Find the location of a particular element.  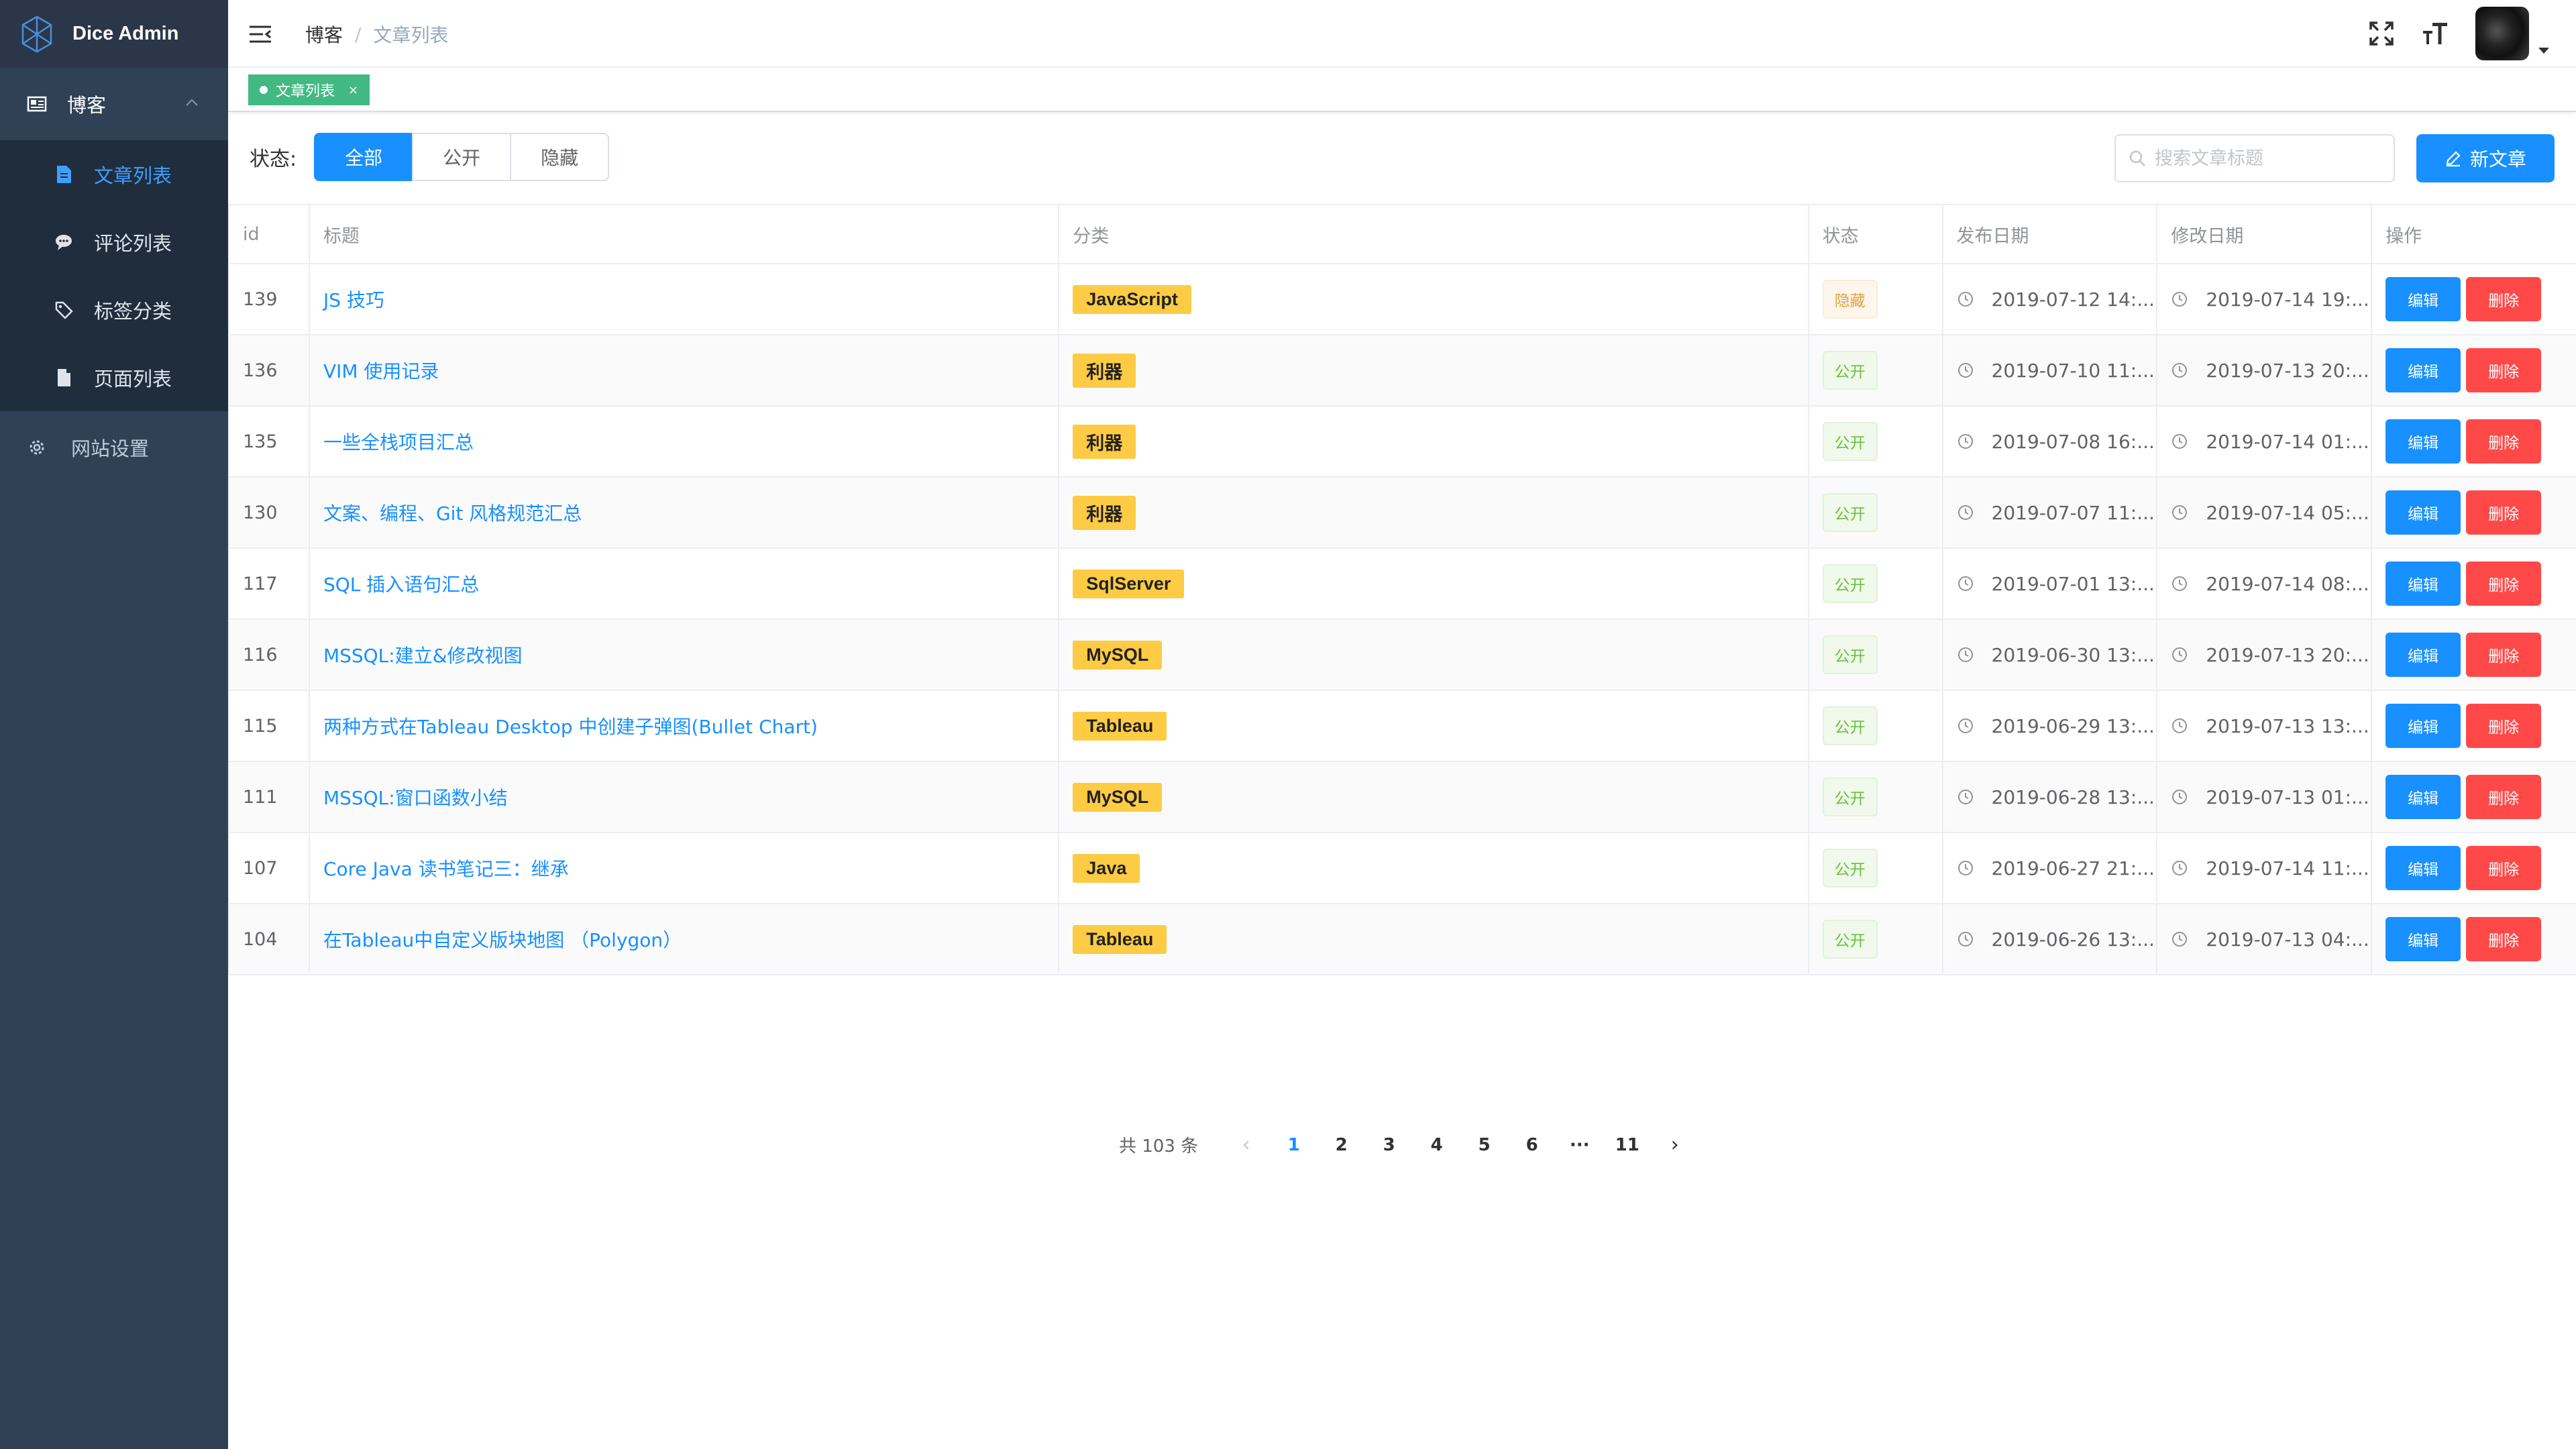

pagination-page: 3 is located at coordinates (1389, 1145).